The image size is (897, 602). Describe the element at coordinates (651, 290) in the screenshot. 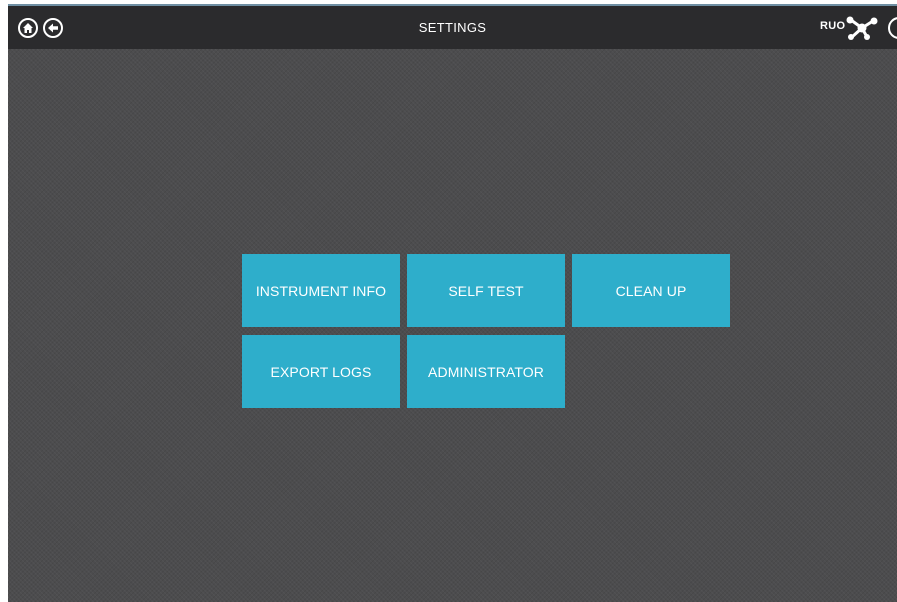

I see `clean-up-button: CLEAN UP` at that location.